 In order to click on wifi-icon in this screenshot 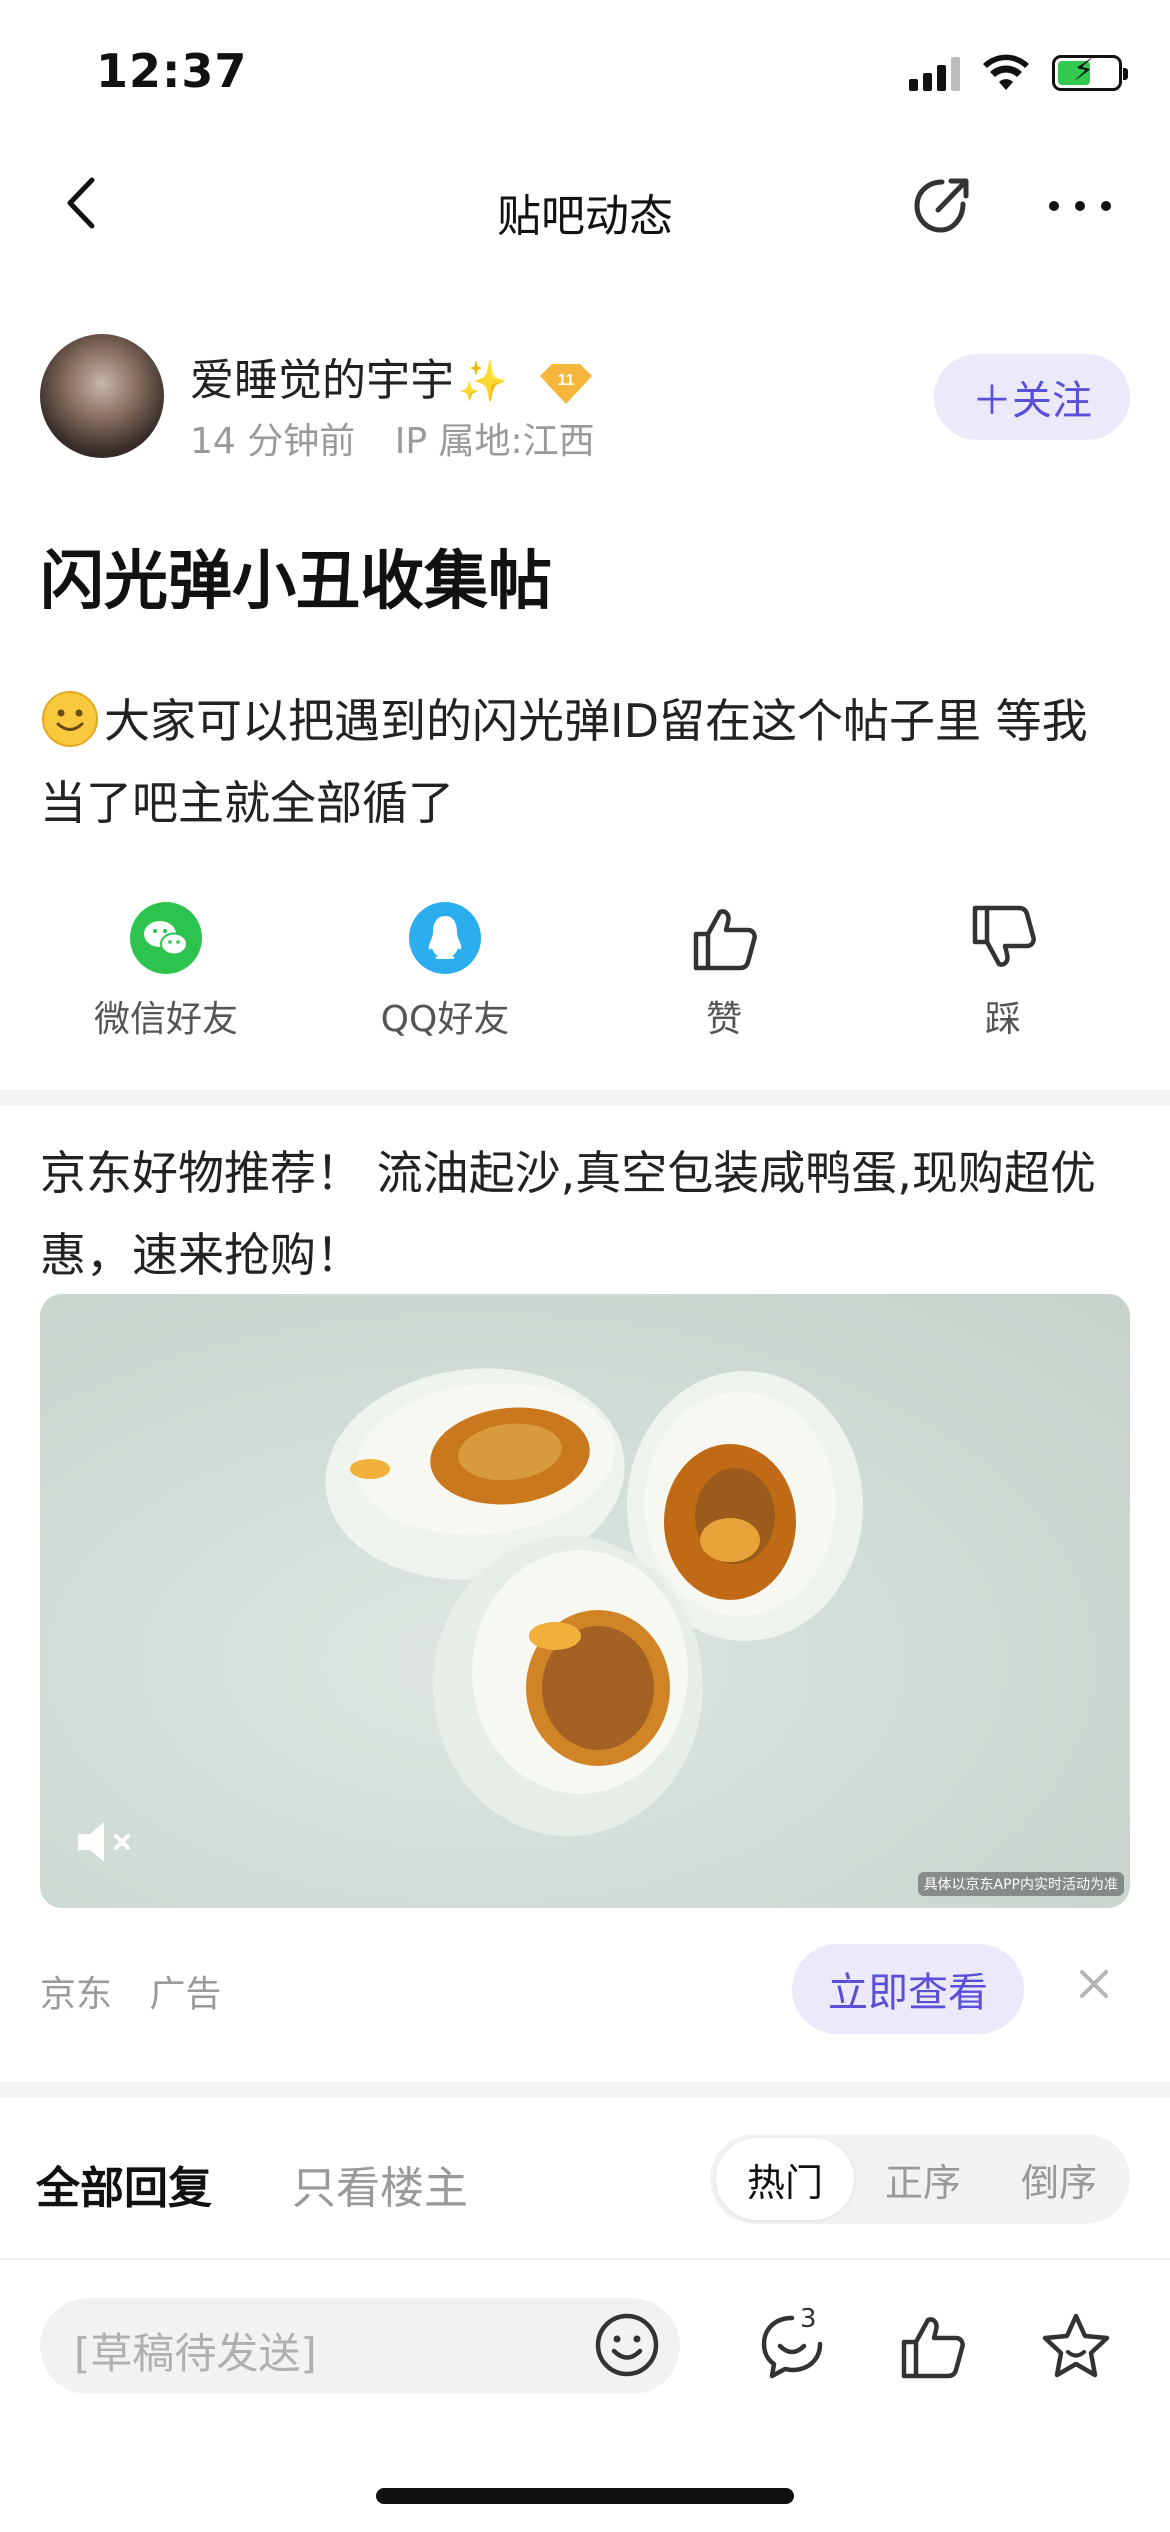, I will do `click(1006, 72)`.